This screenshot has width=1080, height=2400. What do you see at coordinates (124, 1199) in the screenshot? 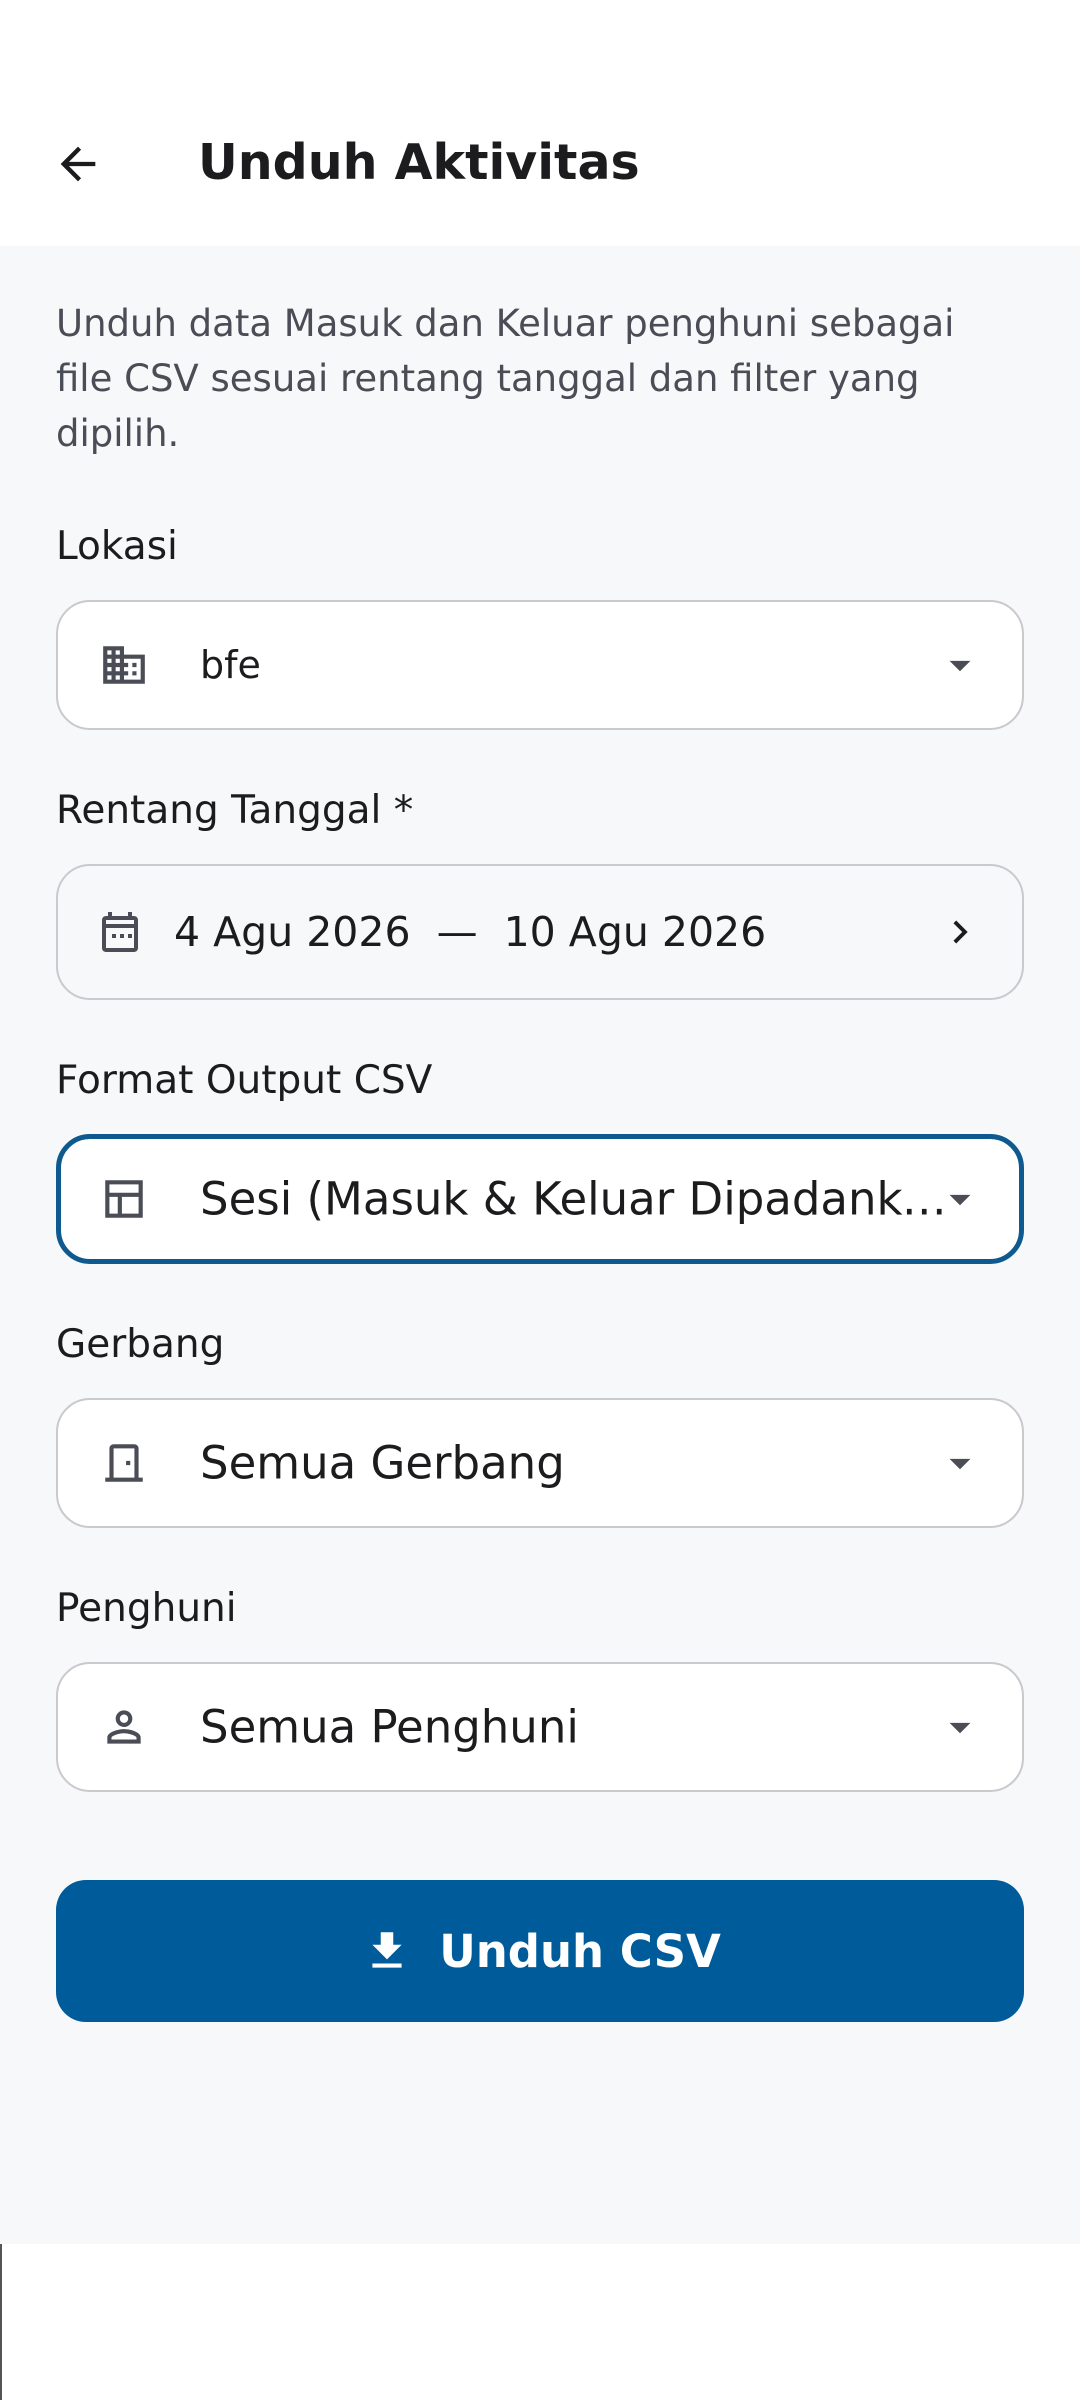
I see `table-icon` at bounding box center [124, 1199].